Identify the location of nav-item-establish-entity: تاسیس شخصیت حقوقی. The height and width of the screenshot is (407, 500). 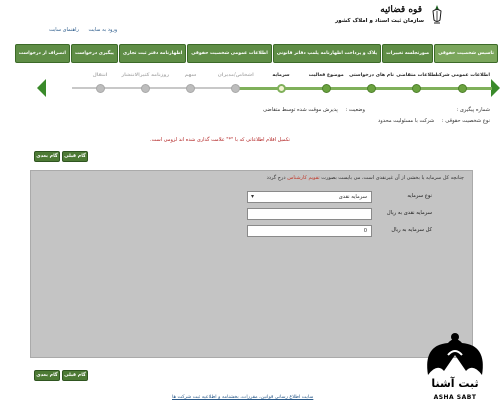
(466, 53).